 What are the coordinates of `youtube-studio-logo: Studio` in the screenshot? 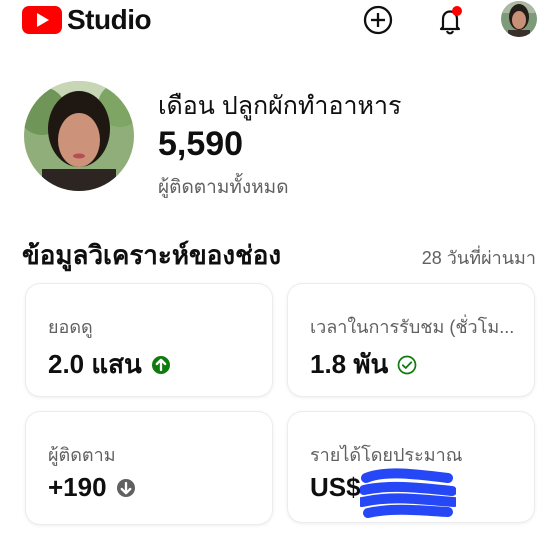 It's located at (87, 20).